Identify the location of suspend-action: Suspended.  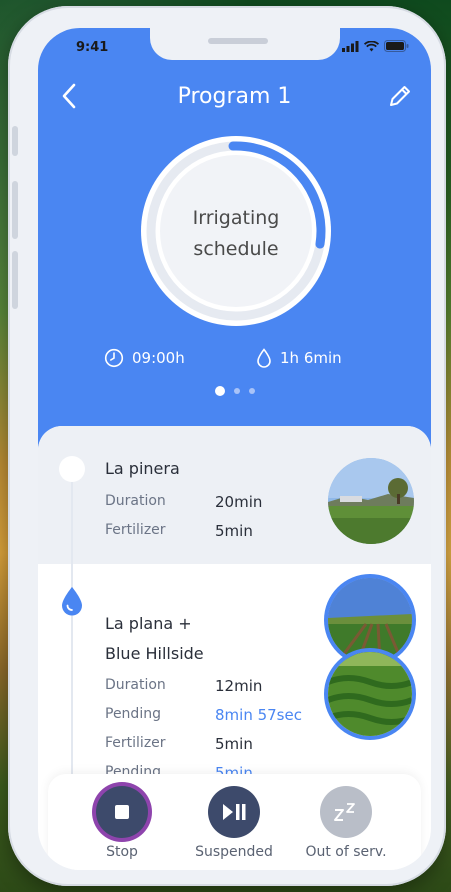
(234, 823).